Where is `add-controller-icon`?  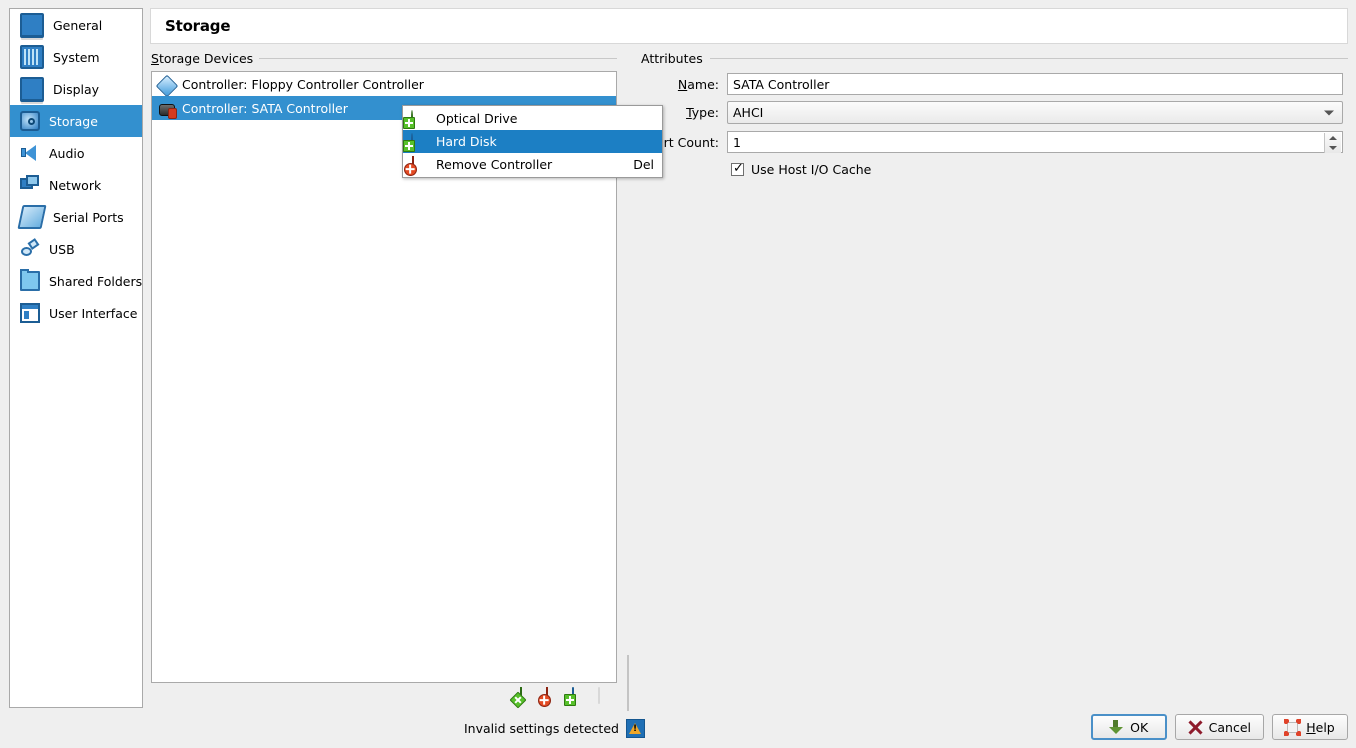 add-controller-icon is located at coordinates (522, 698).